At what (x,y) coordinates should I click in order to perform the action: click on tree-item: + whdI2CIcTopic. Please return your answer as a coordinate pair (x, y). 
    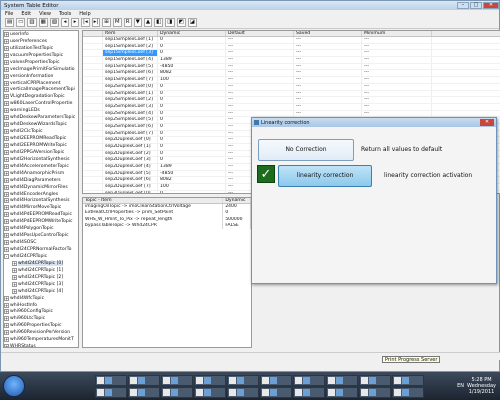
    Looking at the image, I should click on (41, 131).